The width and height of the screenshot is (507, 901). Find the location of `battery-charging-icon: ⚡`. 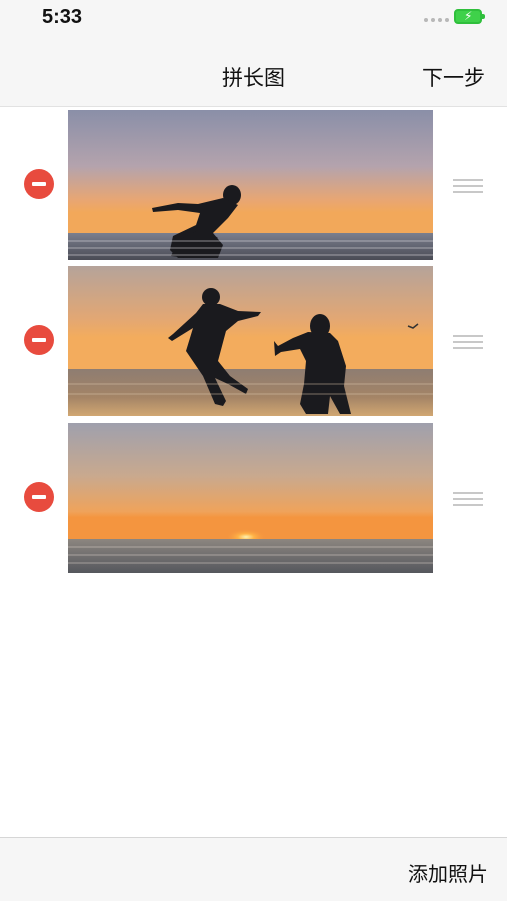

battery-charging-icon: ⚡ is located at coordinates (469, 16).